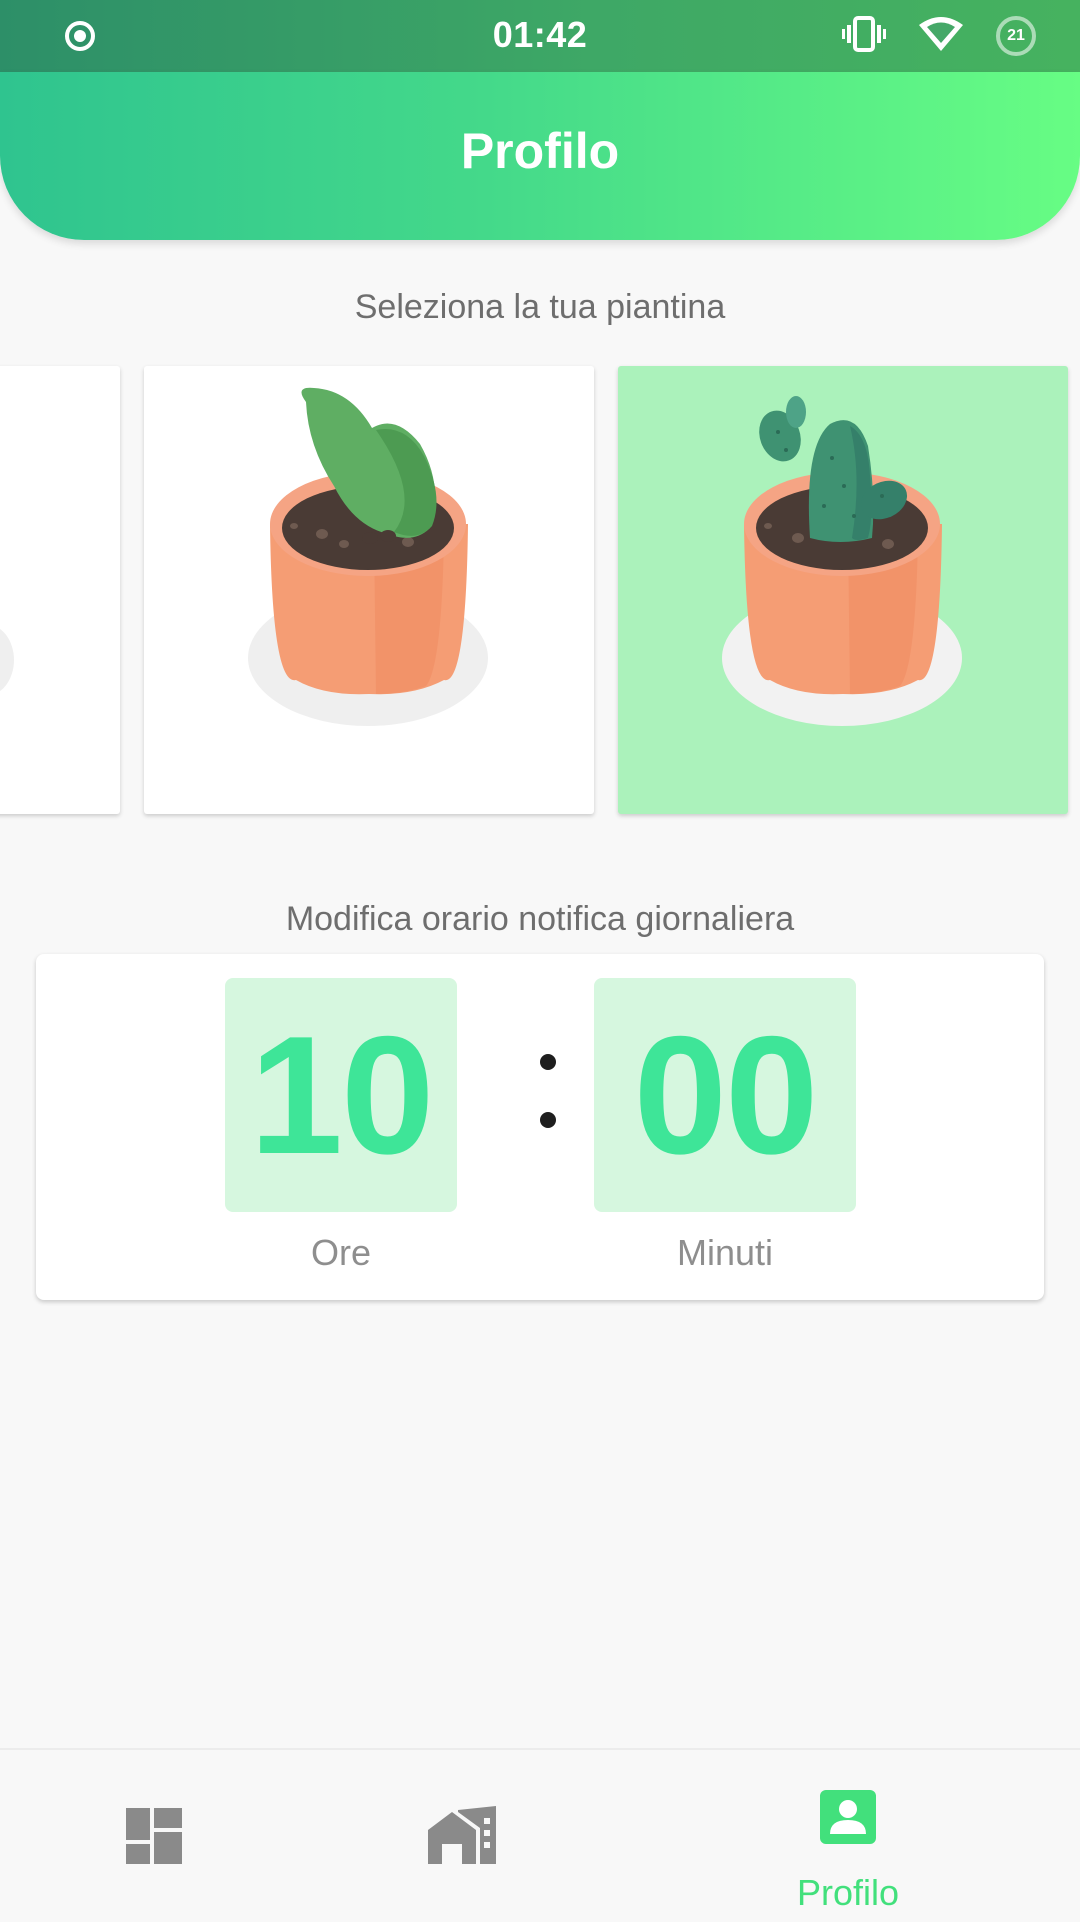  I want to click on vibrate-icon, so click(864, 36).